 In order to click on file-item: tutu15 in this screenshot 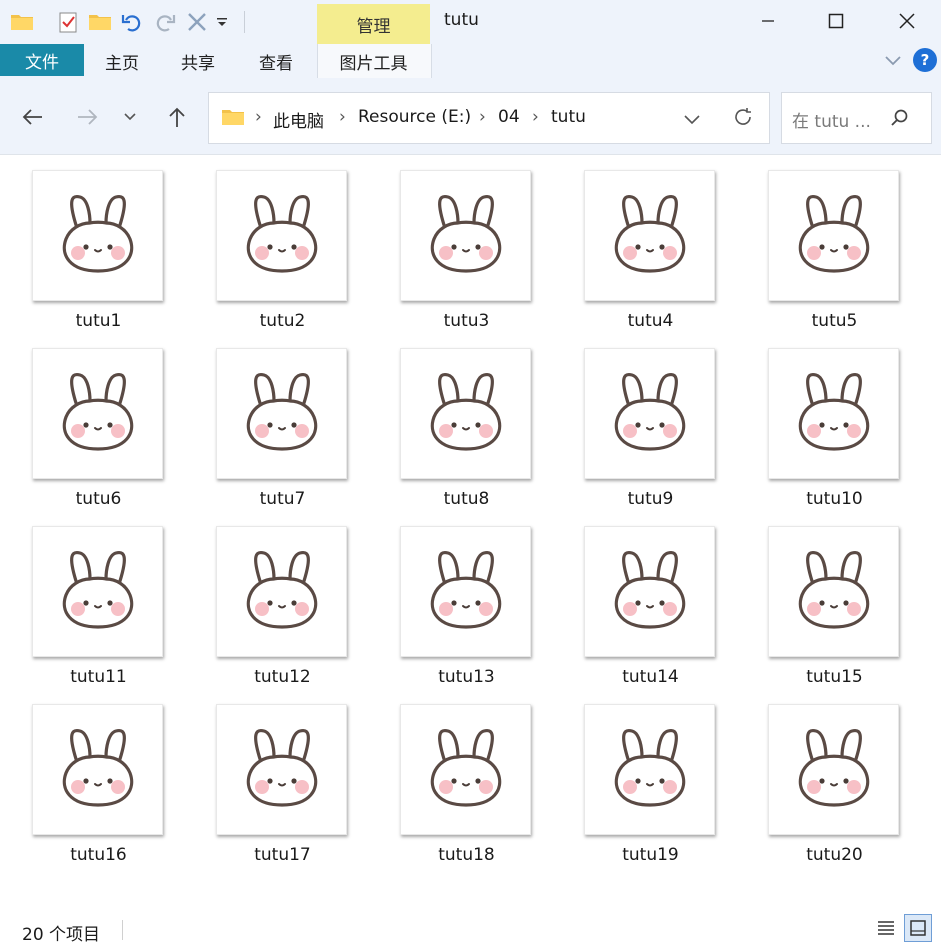, I will do `click(826, 611)`.